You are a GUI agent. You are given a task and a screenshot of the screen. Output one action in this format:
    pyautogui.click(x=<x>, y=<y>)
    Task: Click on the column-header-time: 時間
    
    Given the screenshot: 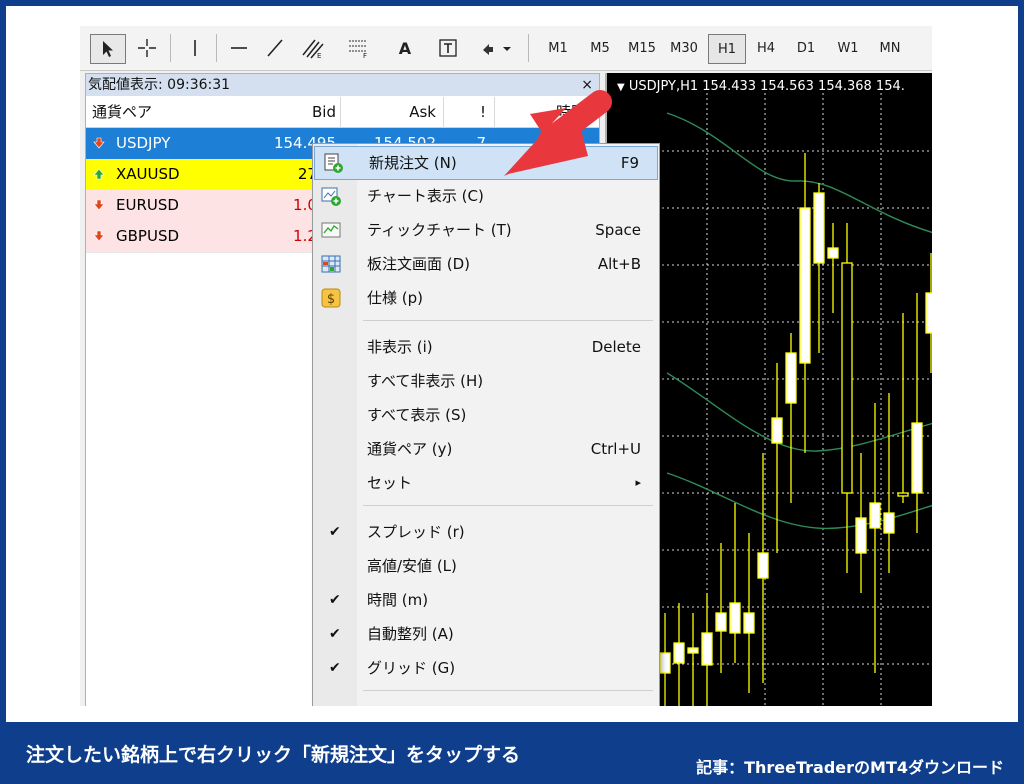 What is the action you would take?
    pyautogui.click(x=556, y=112)
    